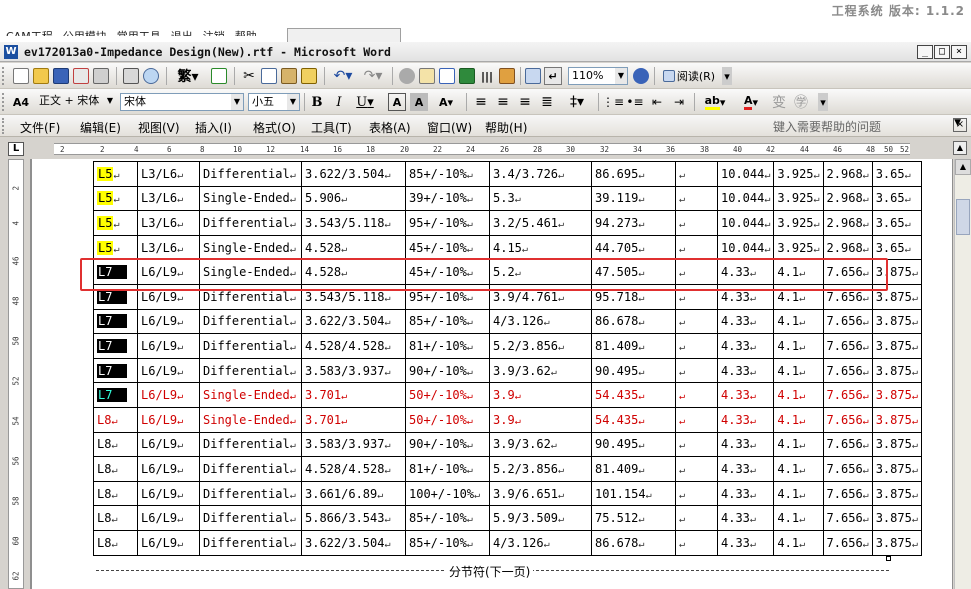 The image size is (971, 589). I want to click on vertical-ruler: 2 4 46 48 50 52 54 56 58 60 62, so click(16, 374).